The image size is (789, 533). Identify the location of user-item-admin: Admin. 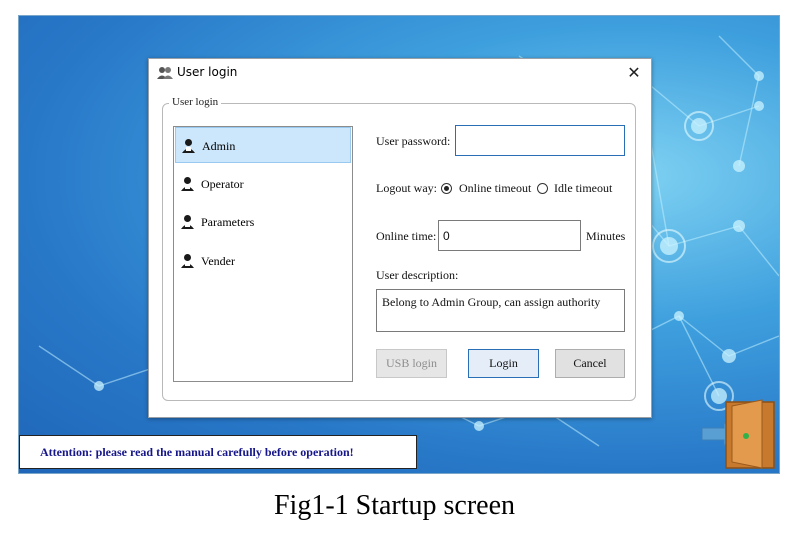
(263, 145).